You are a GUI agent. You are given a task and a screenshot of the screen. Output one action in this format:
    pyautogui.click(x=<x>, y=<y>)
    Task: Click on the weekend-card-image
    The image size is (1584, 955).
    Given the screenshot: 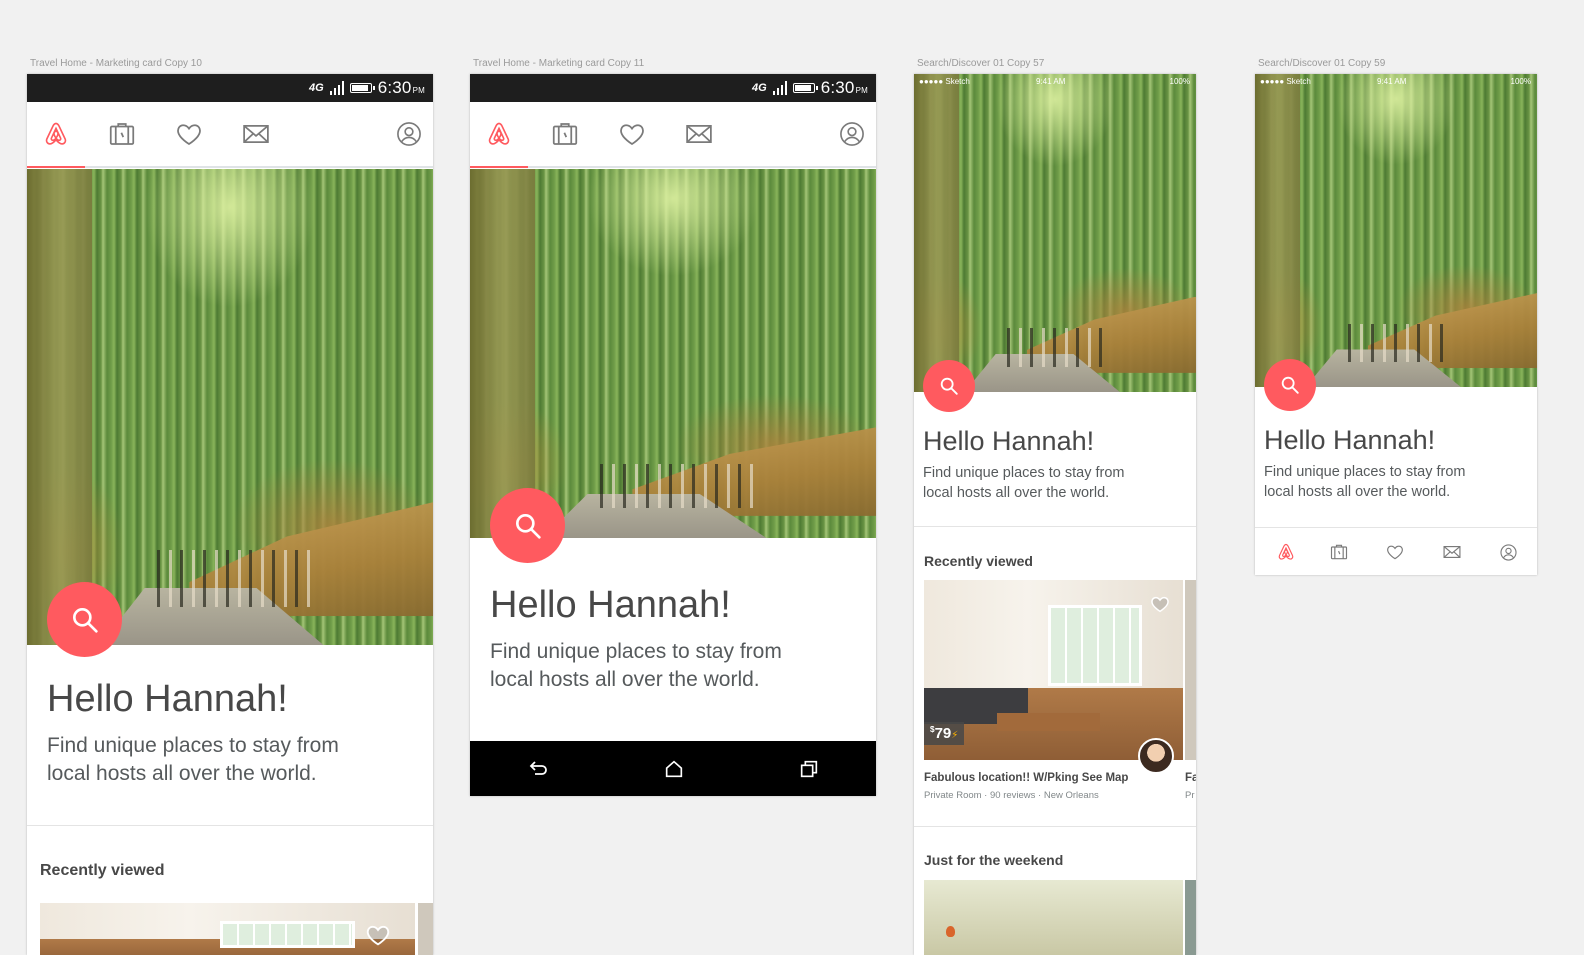 What is the action you would take?
    pyautogui.click(x=1053, y=917)
    